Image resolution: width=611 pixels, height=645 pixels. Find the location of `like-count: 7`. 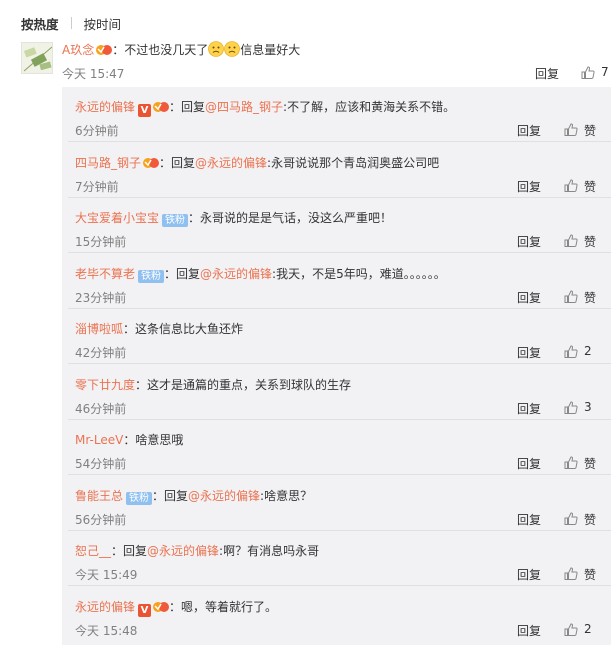

like-count: 7 is located at coordinates (605, 72).